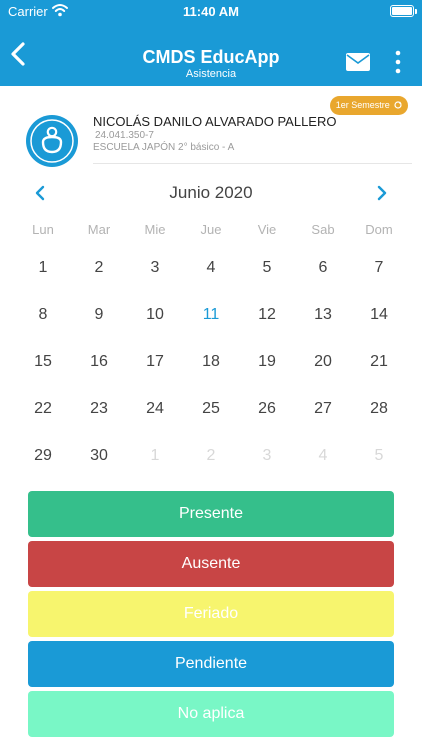 This screenshot has height=750, width=422. Describe the element at coordinates (379, 315) in the screenshot. I see `calendar-day: 14` at that location.